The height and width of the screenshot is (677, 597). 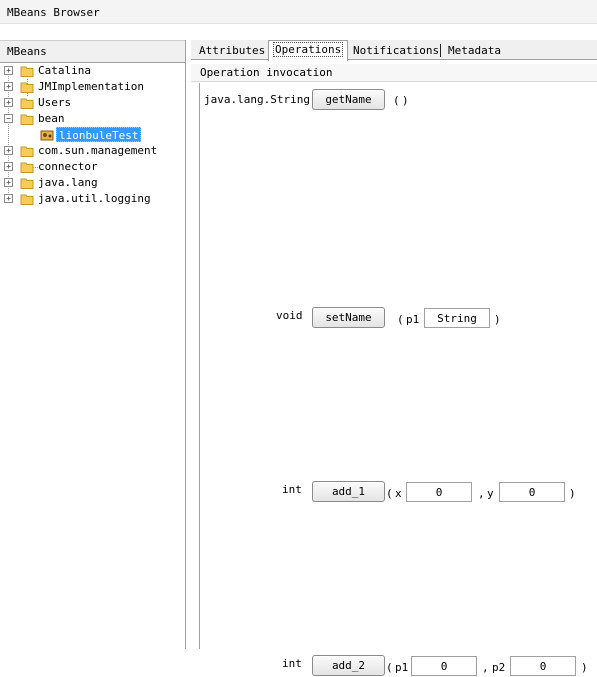 I want to click on mbeans-header: MBeans, so click(x=92, y=51).